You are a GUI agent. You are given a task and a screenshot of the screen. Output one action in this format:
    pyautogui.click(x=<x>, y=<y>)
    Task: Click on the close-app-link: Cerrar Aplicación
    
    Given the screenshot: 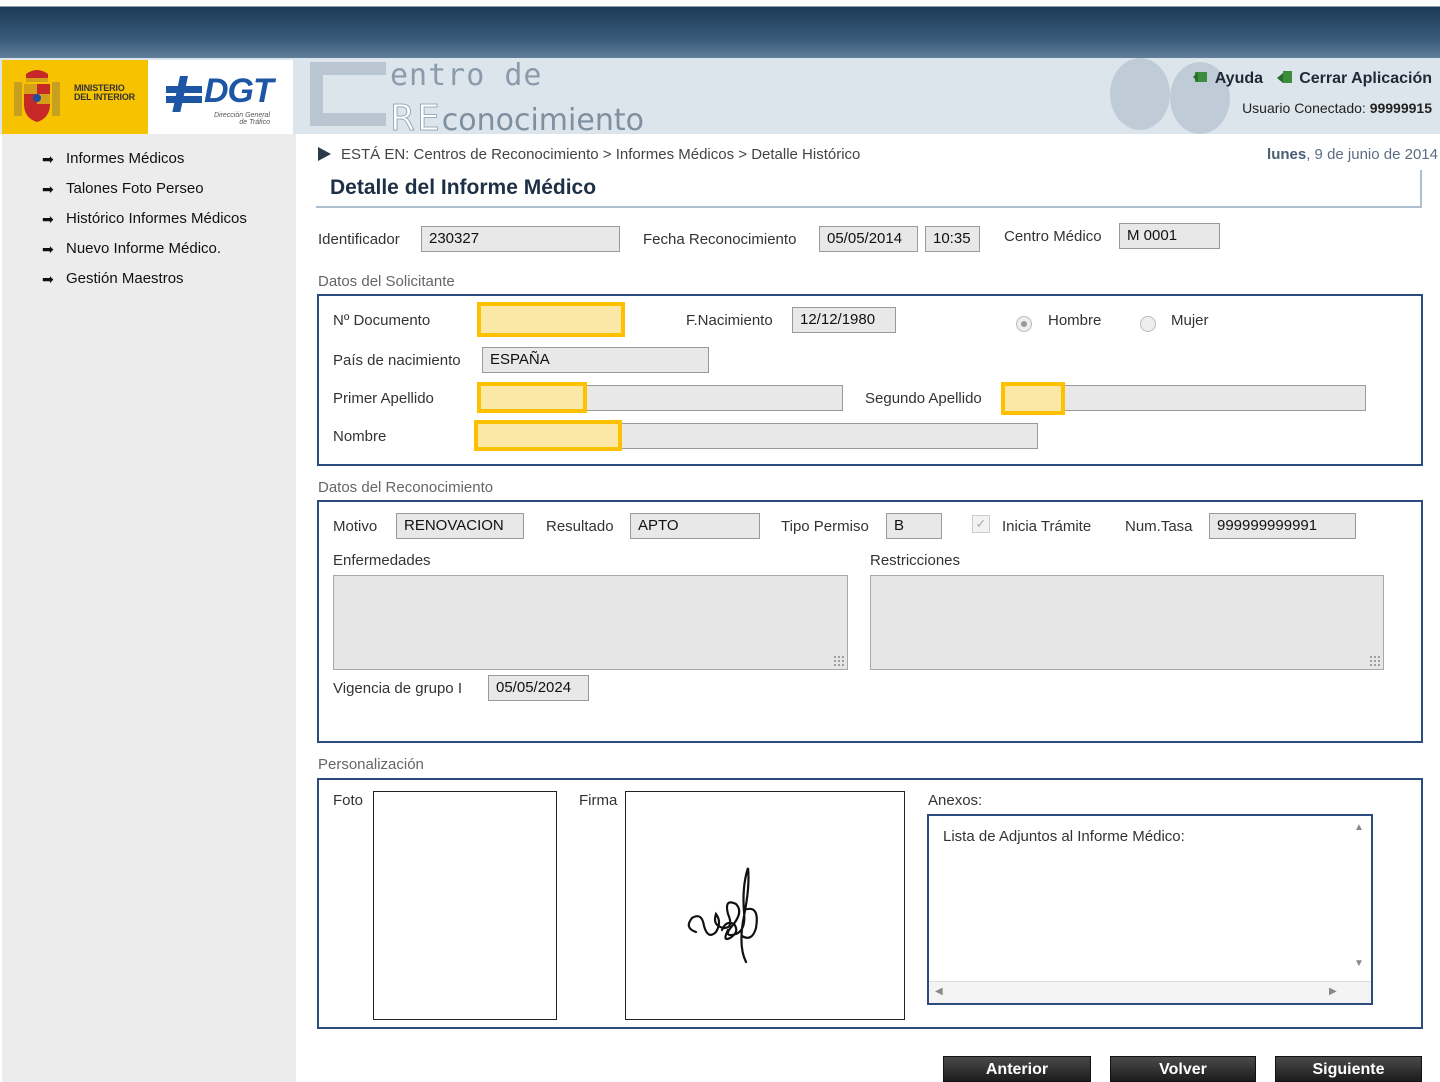 What is the action you would take?
    pyautogui.click(x=1365, y=78)
    